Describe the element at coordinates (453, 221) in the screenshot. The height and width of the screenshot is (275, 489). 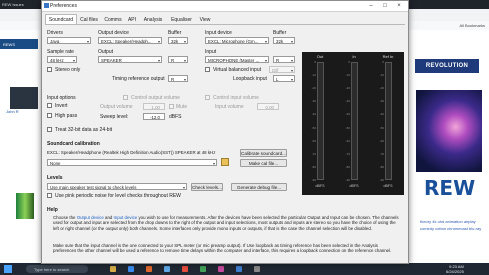
I see `tag: animation` at that location.